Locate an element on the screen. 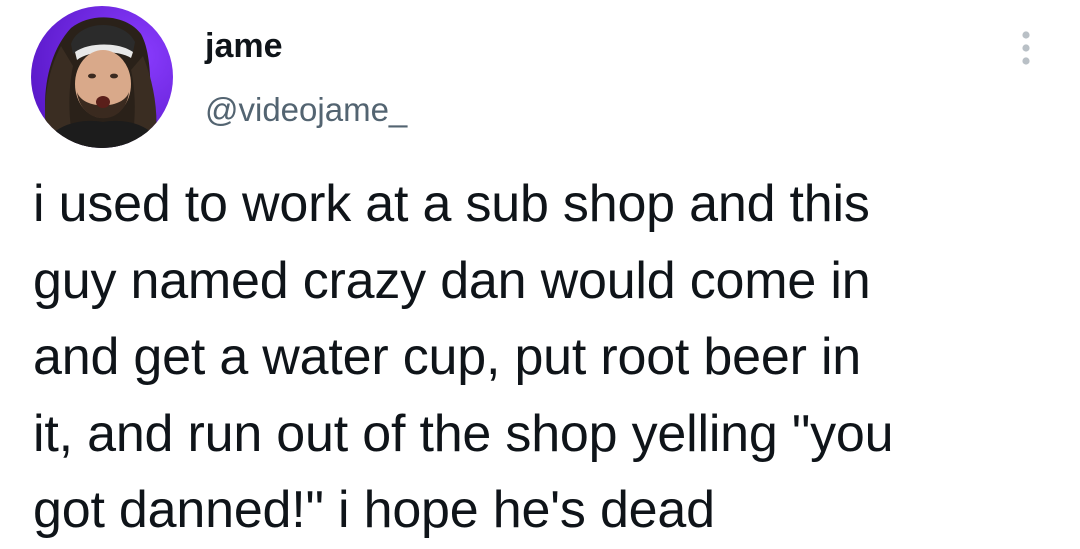 The height and width of the screenshot is (549, 1080). tweet-text-line: i used to work at a sub shop and this is located at coordinates (451, 204).